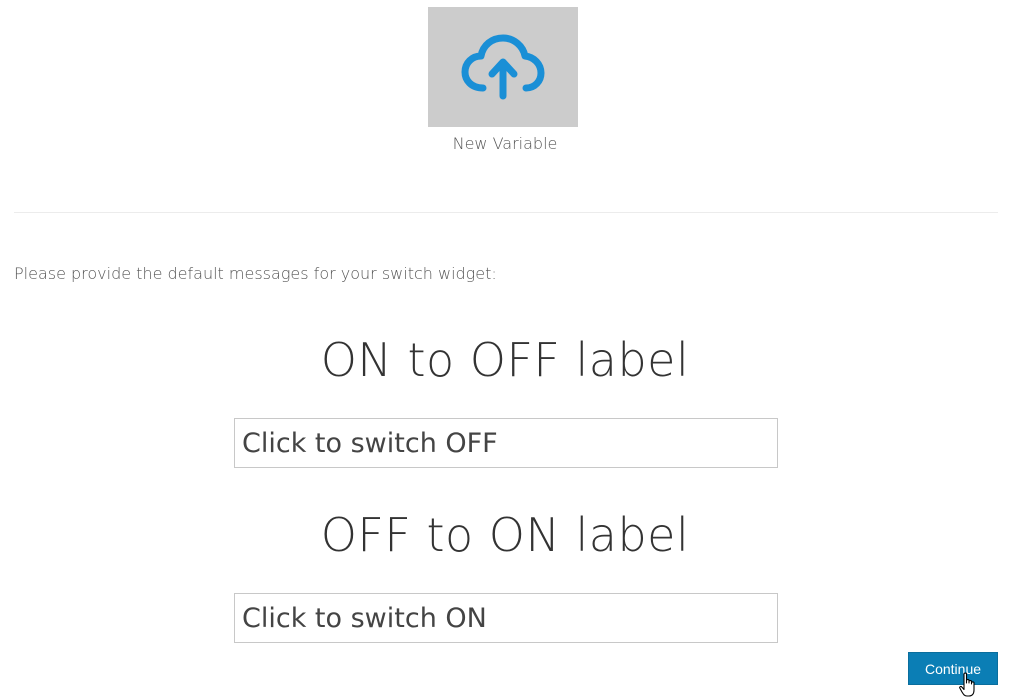 Image resolution: width=1018 pixels, height=699 pixels. What do you see at coordinates (953, 668) in the screenshot?
I see `continue-button: Continue` at bounding box center [953, 668].